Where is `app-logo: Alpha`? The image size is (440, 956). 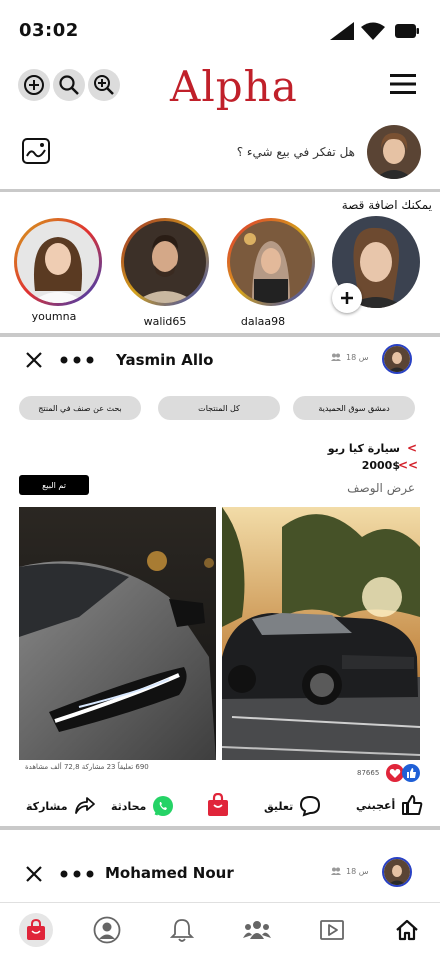 app-logo: Alpha is located at coordinates (234, 86).